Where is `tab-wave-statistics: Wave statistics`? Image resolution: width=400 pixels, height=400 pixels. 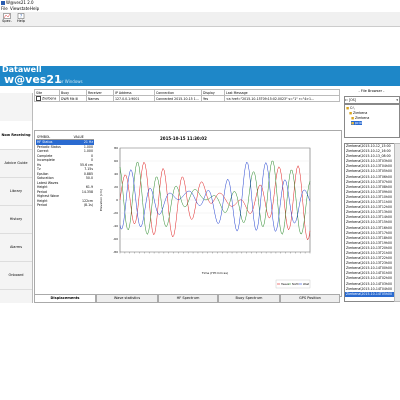 tab-wave-statistics: Wave statistics is located at coordinates (127, 298).